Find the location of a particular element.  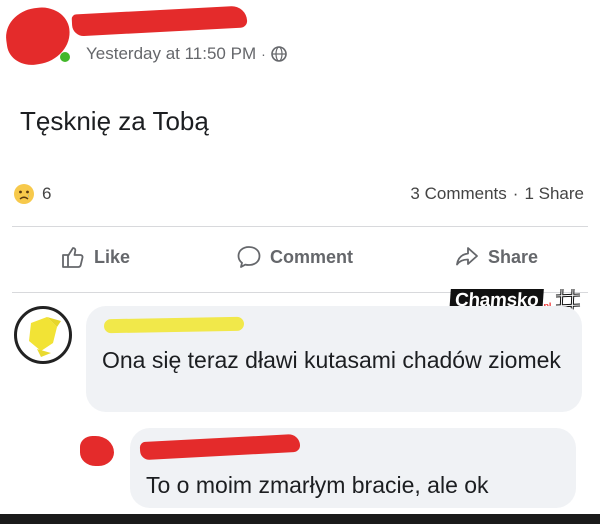

divider-top is located at coordinates (300, 226).